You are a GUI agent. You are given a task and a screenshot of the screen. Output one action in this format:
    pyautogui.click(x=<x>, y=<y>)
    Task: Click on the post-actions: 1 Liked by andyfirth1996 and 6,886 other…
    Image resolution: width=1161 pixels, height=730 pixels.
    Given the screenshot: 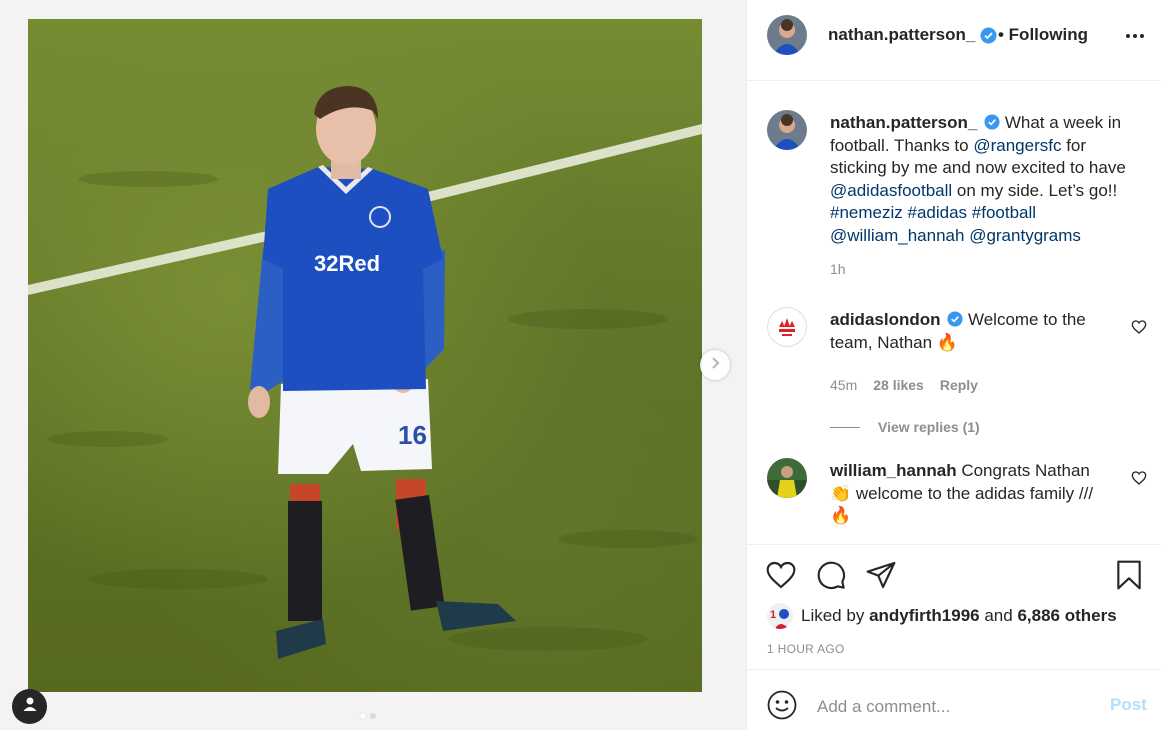 What is the action you would take?
    pyautogui.click(x=954, y=606)
    